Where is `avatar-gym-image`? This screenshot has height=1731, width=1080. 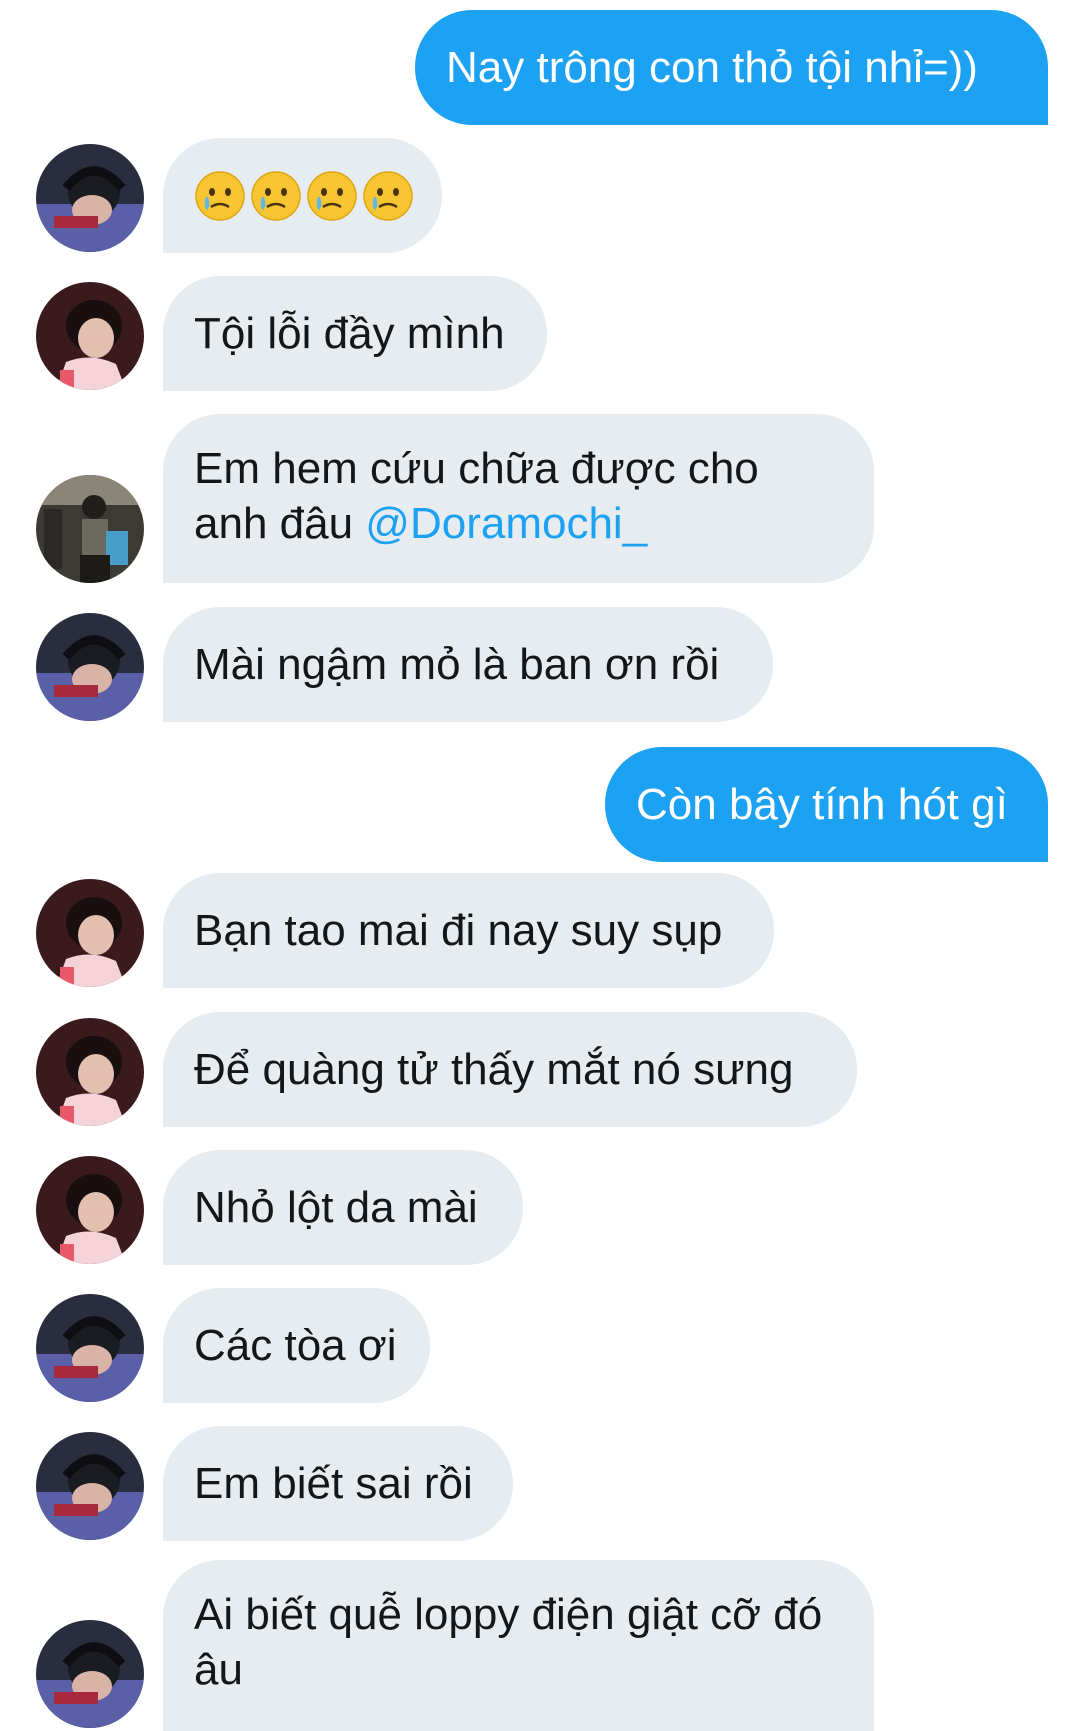 avatar-gym-image is located at coordinates (90, 529).